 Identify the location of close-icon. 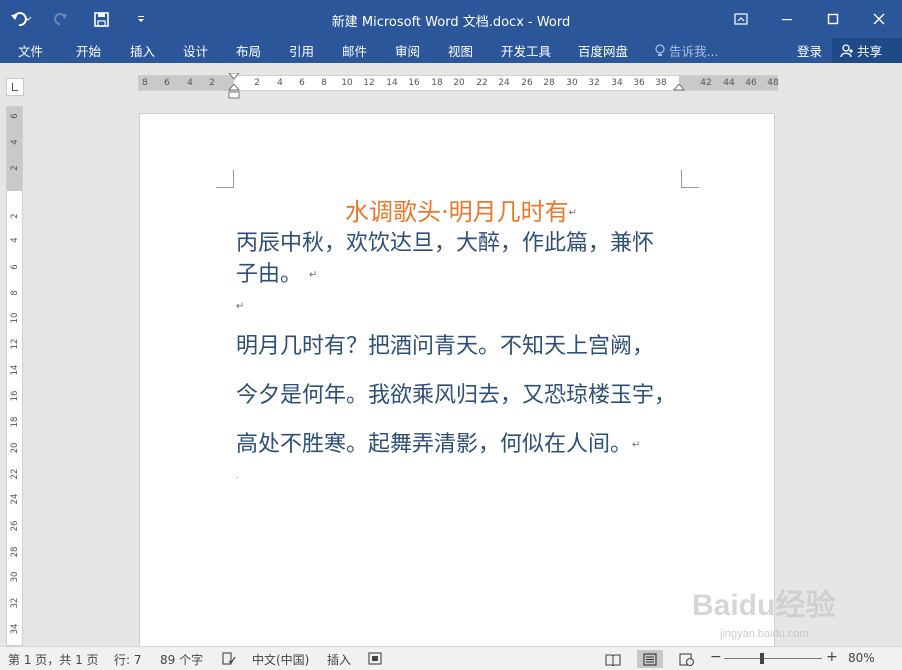
(879, 19).